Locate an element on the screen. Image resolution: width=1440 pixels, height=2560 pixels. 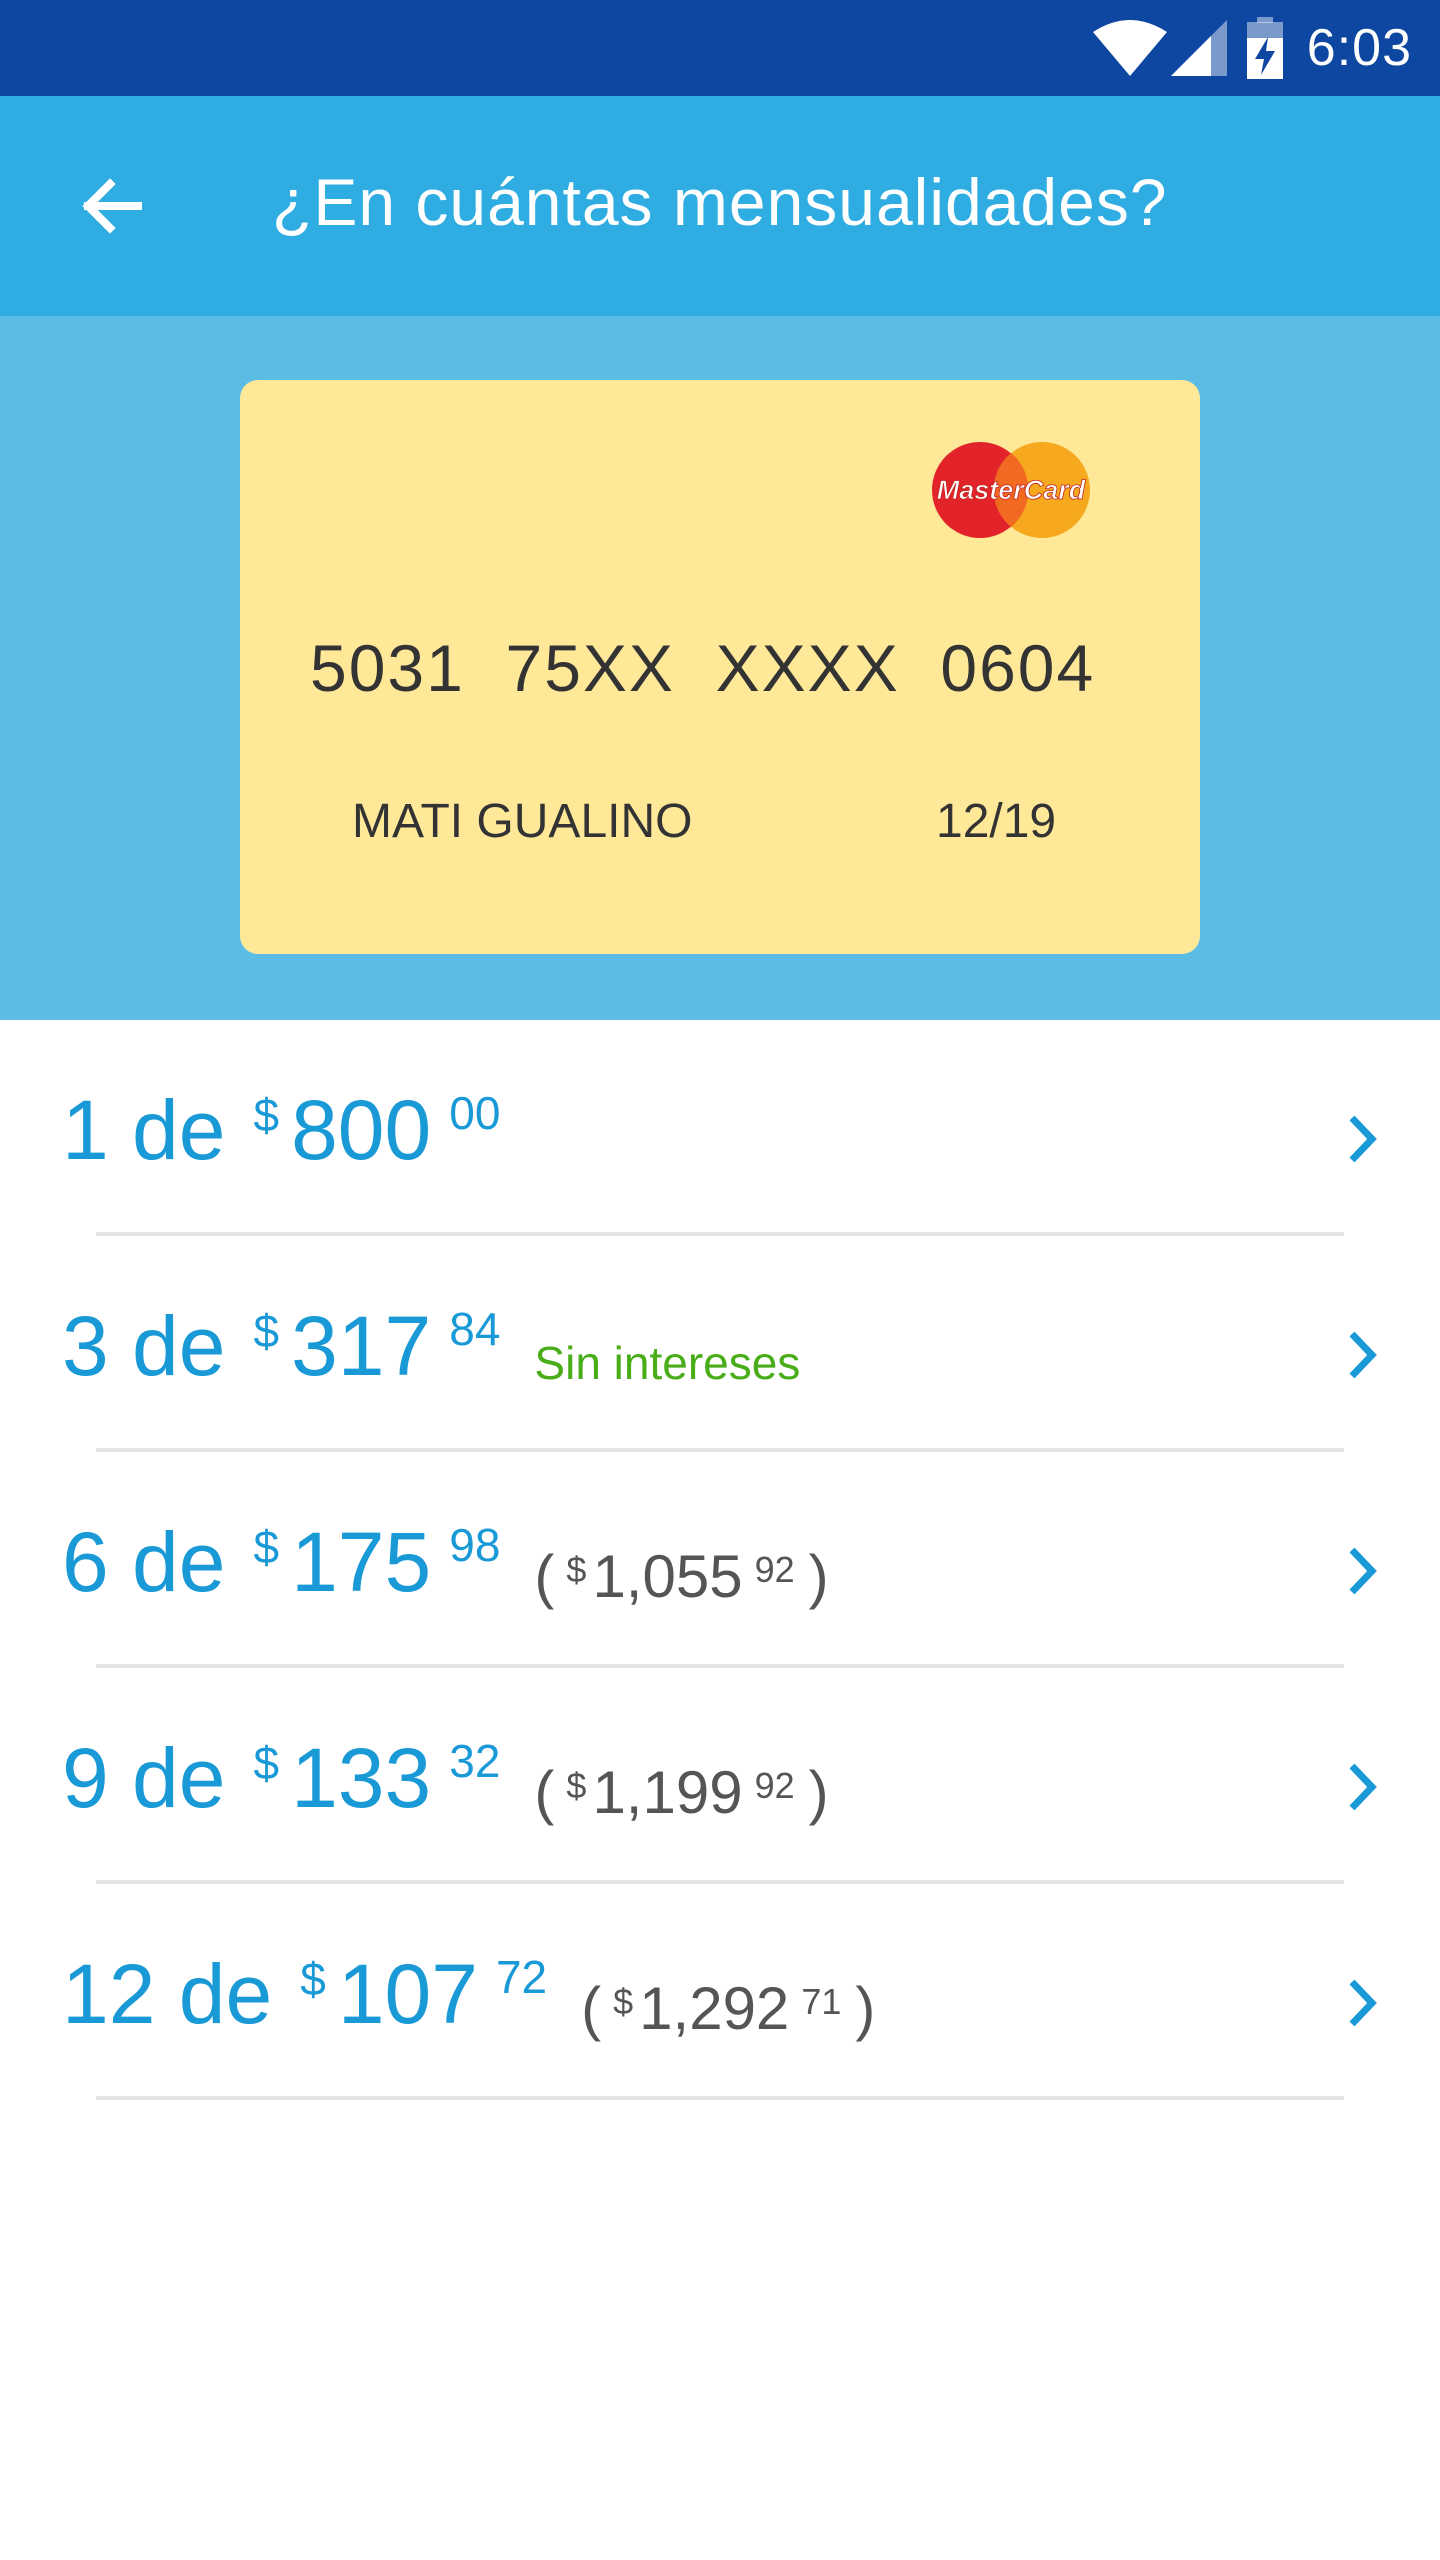
back-arrow-icon is located at coordinates (112, 206).